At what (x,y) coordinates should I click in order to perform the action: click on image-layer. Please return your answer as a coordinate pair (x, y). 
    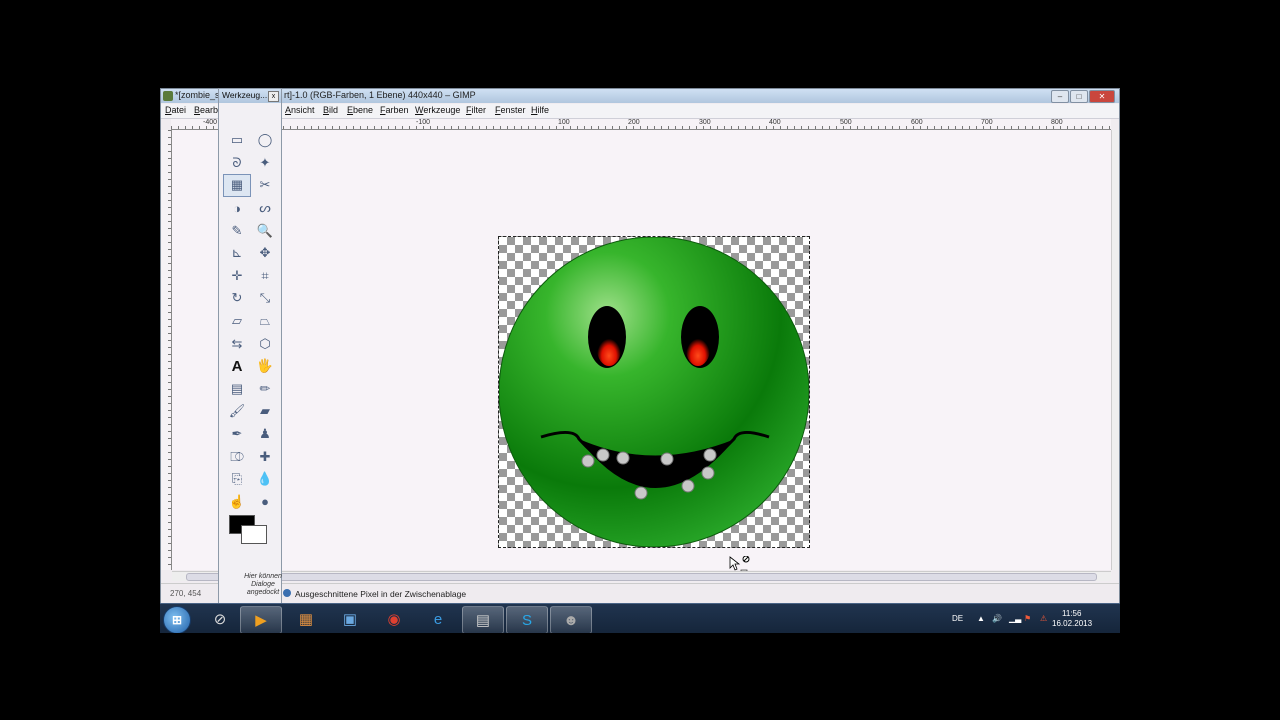
    Looking at the image, I should click on (654, 392).